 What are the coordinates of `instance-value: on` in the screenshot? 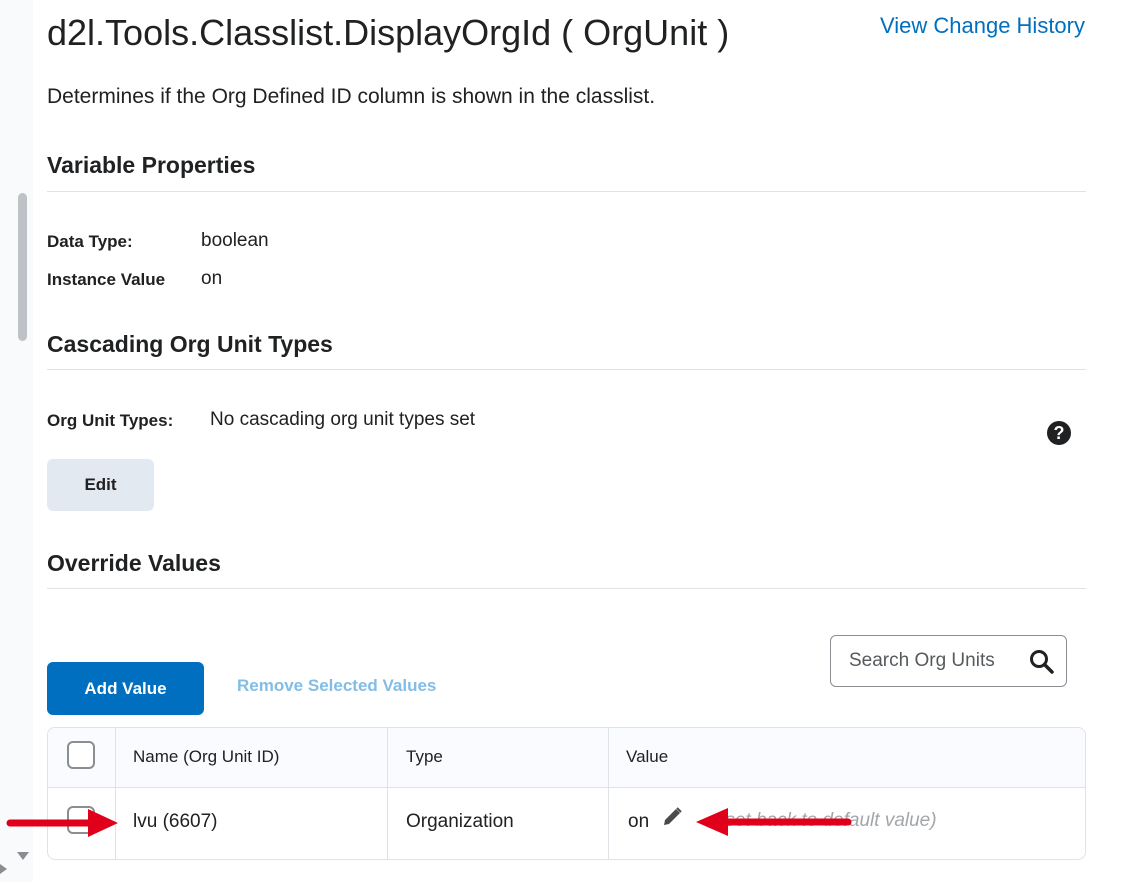 It's located at (212, 278).